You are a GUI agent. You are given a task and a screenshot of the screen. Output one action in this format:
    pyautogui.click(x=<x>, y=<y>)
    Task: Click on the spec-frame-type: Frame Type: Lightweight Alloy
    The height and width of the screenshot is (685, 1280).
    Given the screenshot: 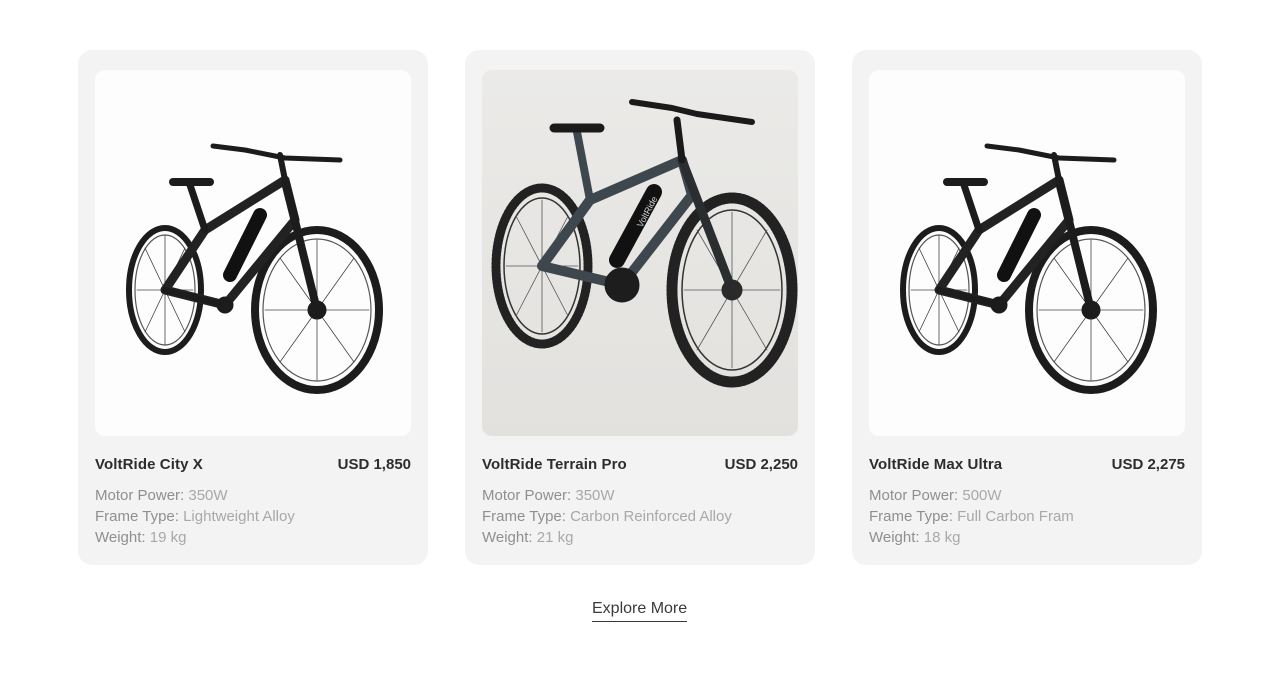 What is the action you would take?
    pyautogui.click(x=195, y=516)
    